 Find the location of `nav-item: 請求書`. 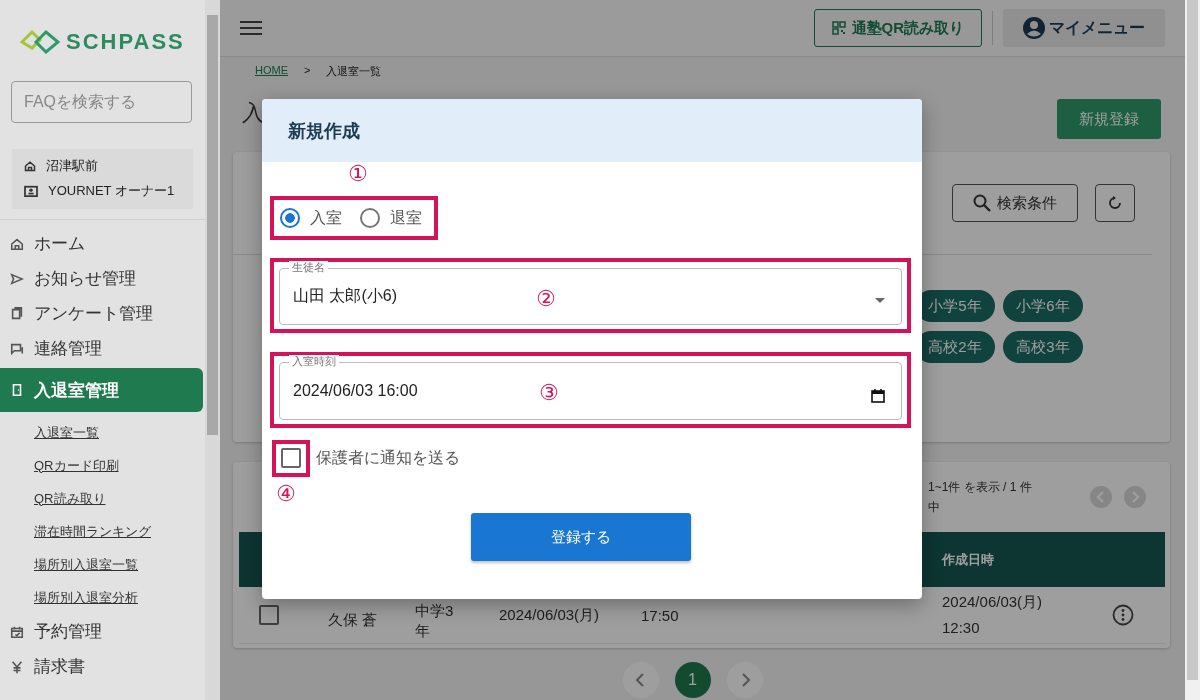

nav-item: 請求書 is located at coordinates (102, 666).